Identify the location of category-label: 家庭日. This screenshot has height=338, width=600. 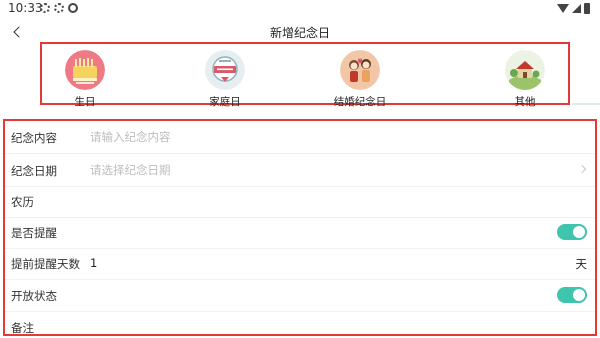
(225, 102).